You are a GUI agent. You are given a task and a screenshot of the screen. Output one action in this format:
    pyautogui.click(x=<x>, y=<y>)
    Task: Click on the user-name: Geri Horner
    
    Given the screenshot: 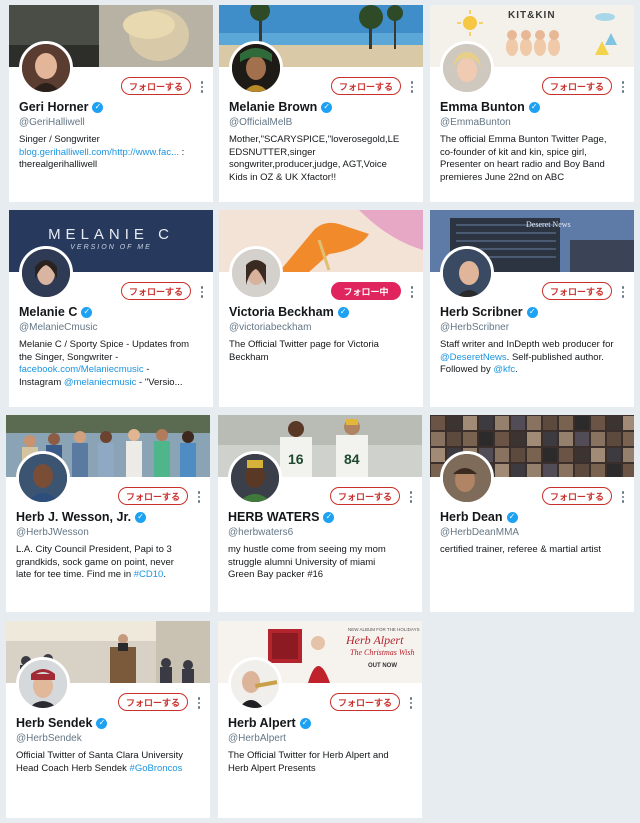 What is the action you would take?
    pyautogui.click(x=53, y=107)
    